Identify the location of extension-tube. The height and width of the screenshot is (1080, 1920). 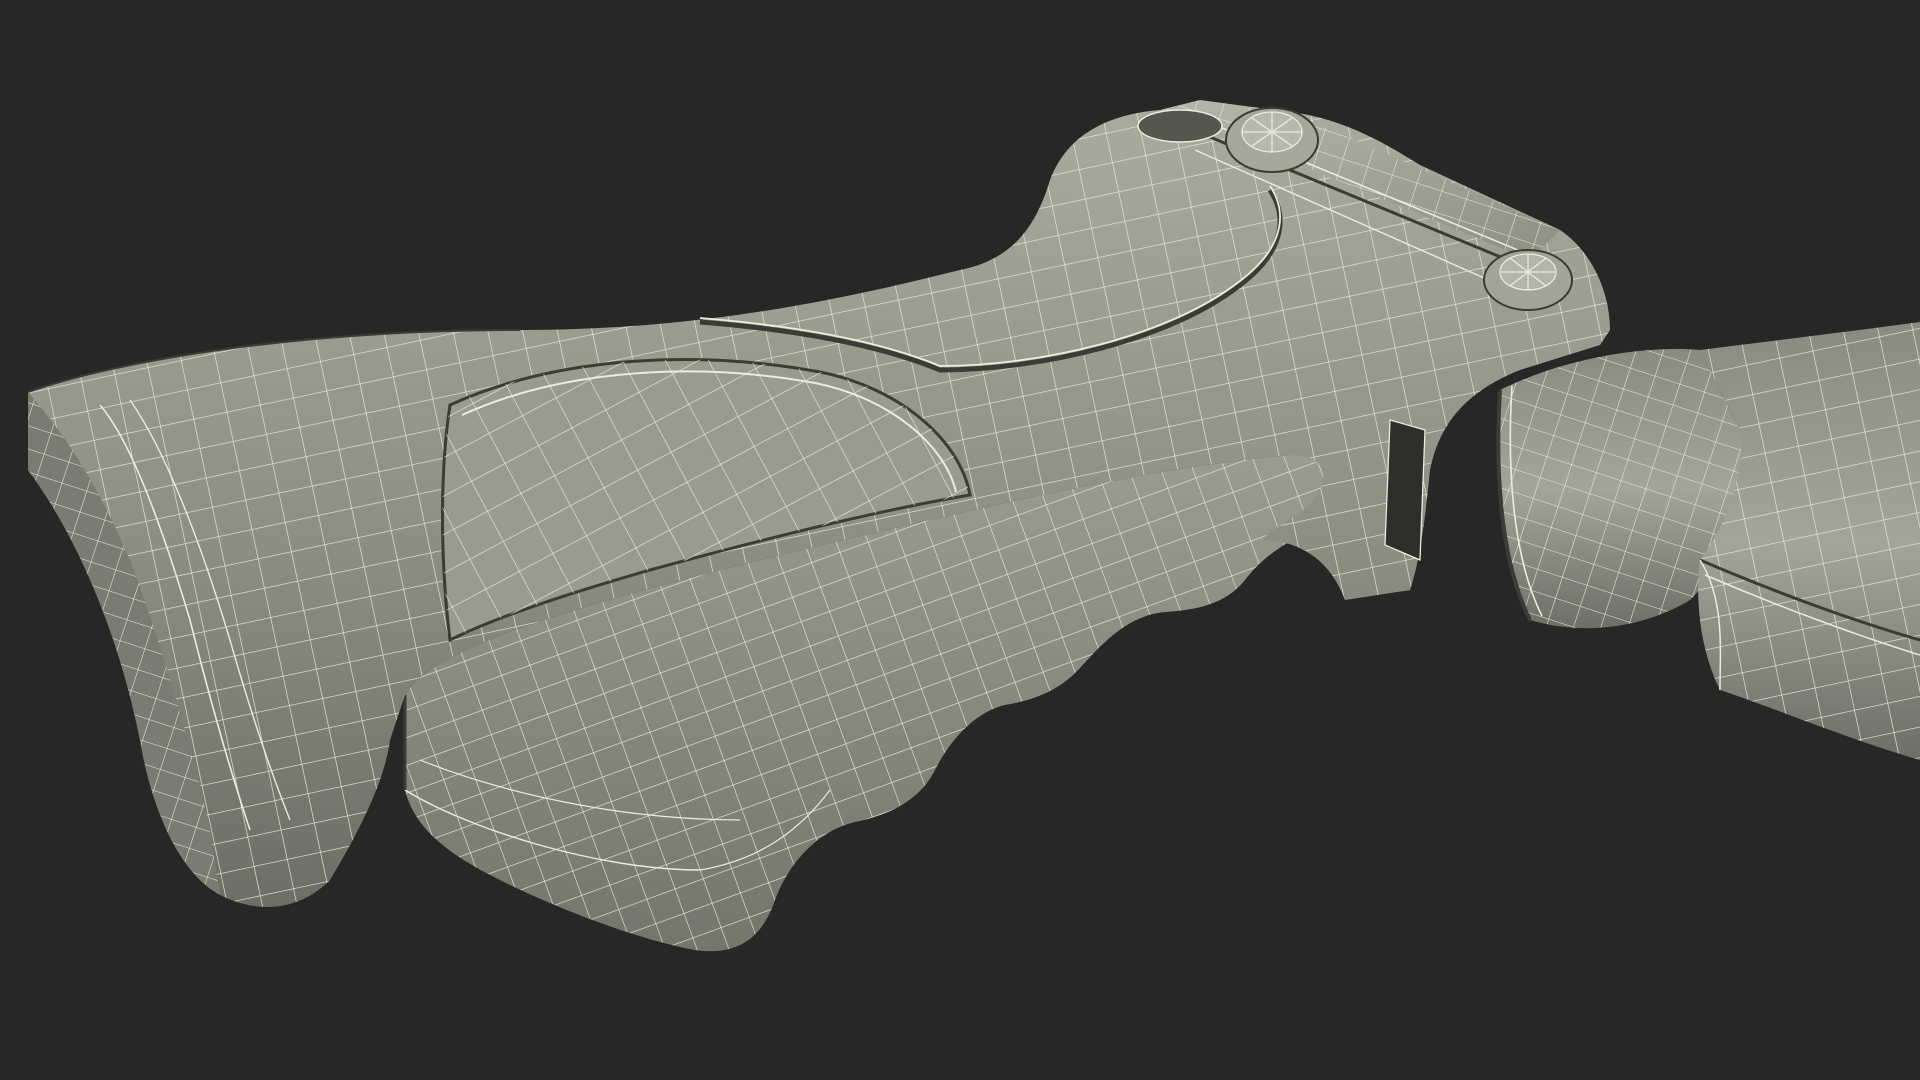
(1809, 541).